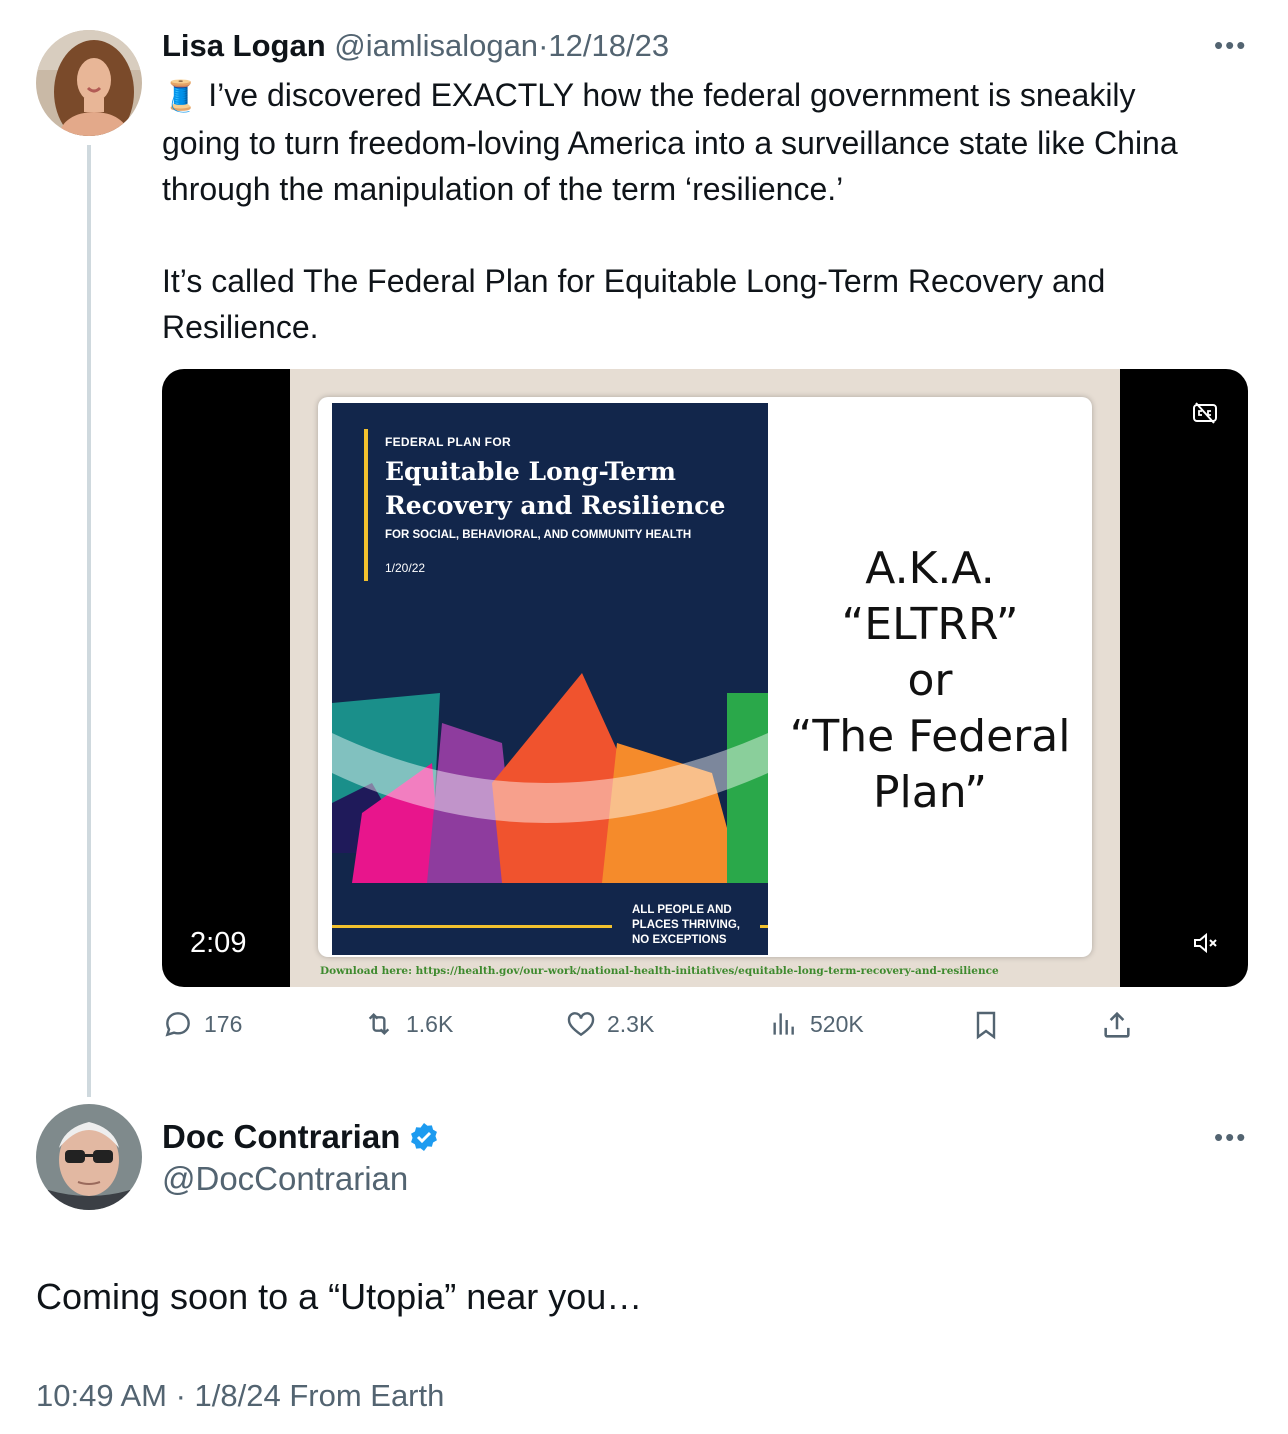  Describe the element at coordinates (1206, 945) in the screenshot. I see `volume-muted-icon` at that location.